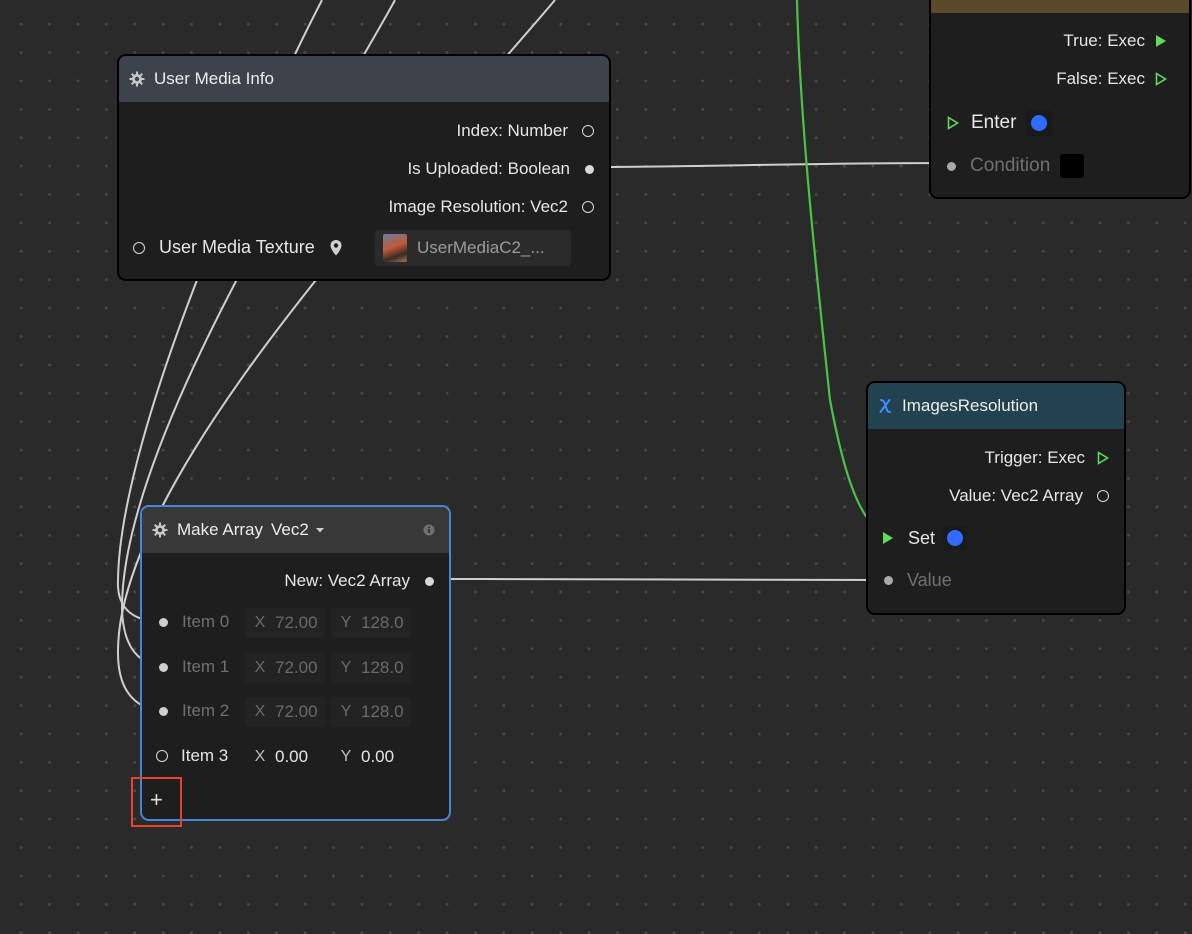  What do you see at coordinates (429, 530) in the screenshot?
I see `info-icon` at bounding box center [429, 530].